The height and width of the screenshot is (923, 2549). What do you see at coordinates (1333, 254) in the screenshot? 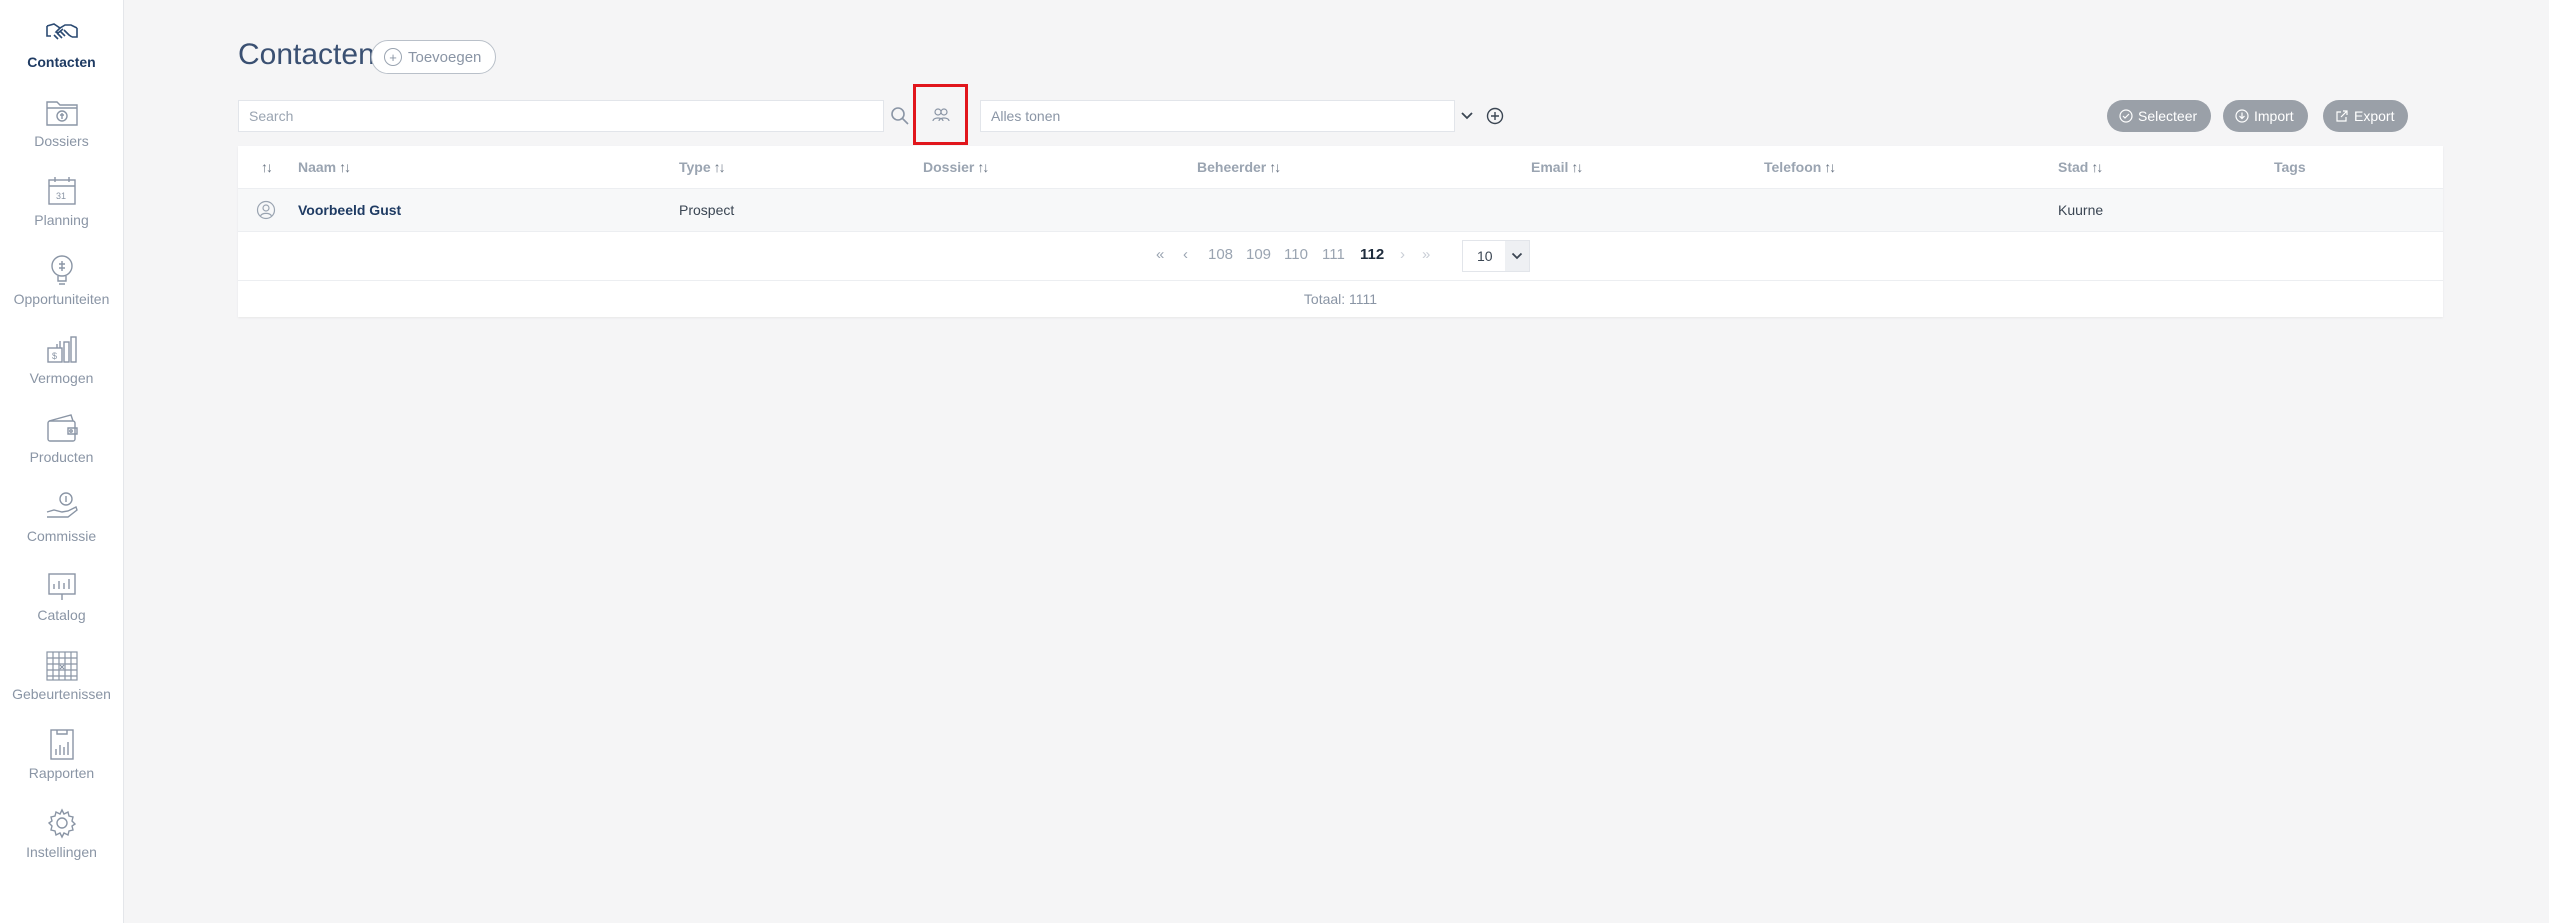
I see `page-111: 111` at bounding box center [1333, 254].